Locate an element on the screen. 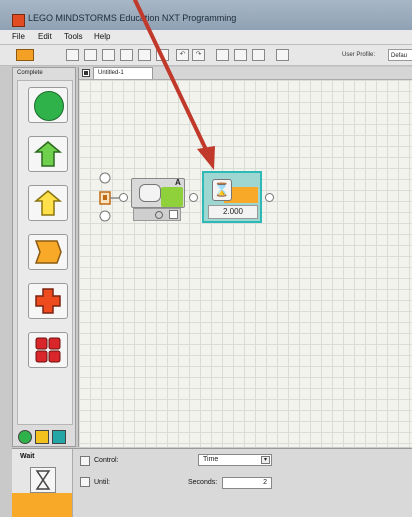 Image resolution: width=412 pixels, height=517 pixels. palette-move-button is located at coordinates (48, 154).